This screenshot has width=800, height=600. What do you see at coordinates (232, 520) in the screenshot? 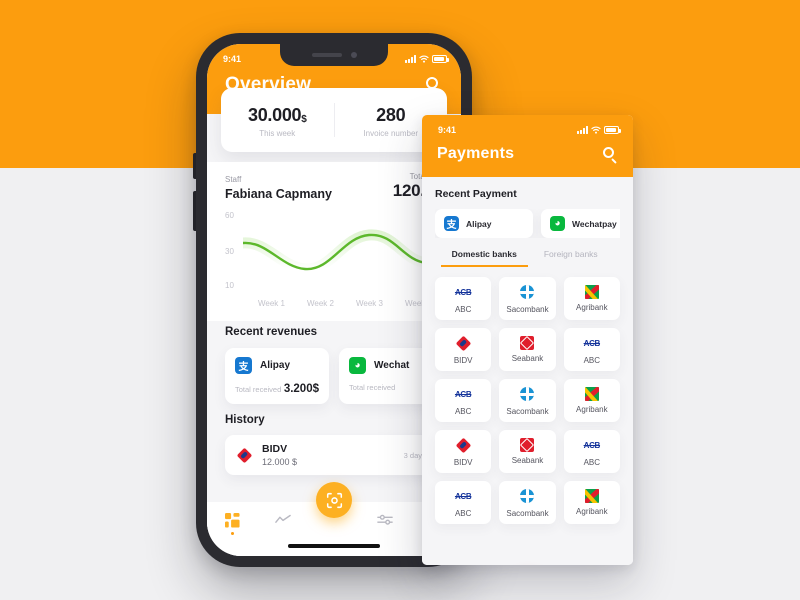
I see `grid-icon` at bounding box center [232, 520].